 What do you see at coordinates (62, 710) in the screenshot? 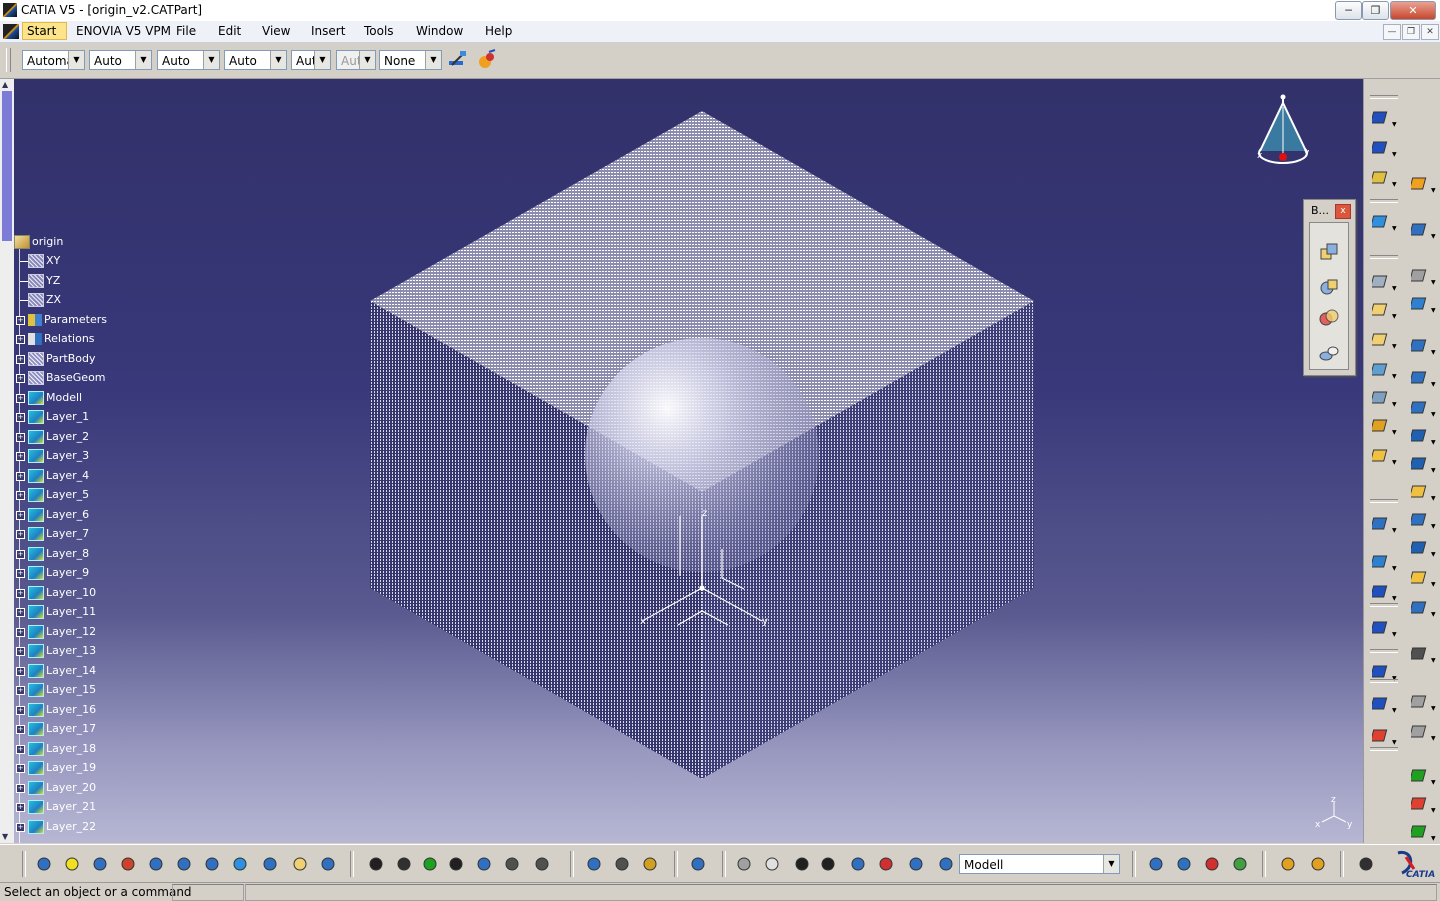
I see `tree-item: Layer_16` at bounding box center [62, 710].